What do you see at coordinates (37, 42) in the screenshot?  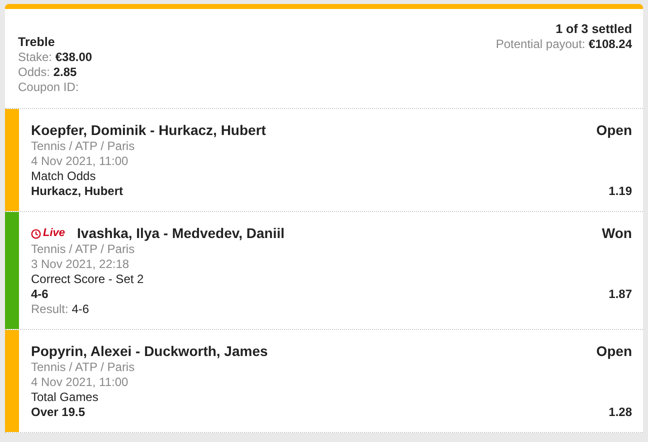 I see `bet-type: Treble` at bounding box center [37, 42].